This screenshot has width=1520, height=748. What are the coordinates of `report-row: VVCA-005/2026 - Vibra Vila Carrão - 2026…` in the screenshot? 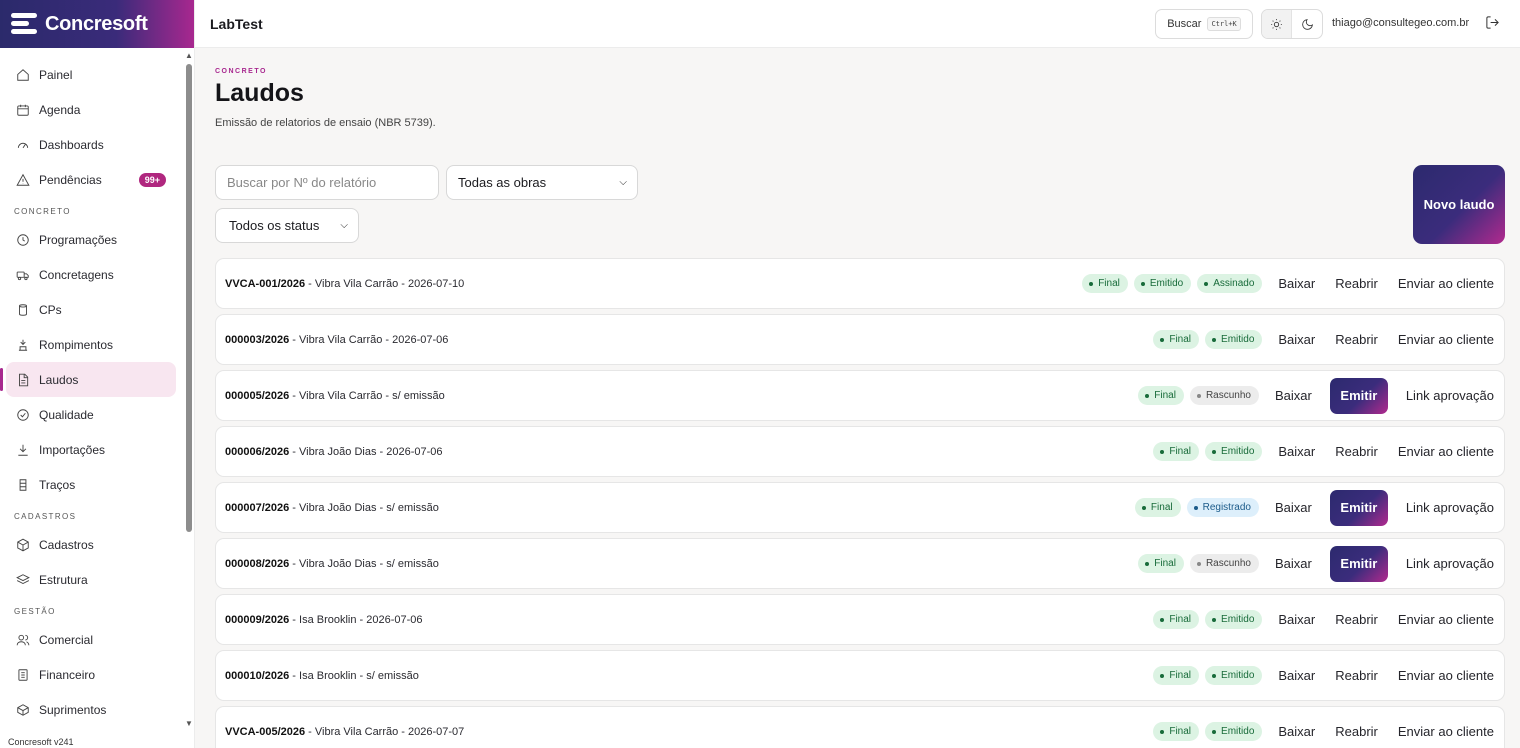 It's located at (860, 727).